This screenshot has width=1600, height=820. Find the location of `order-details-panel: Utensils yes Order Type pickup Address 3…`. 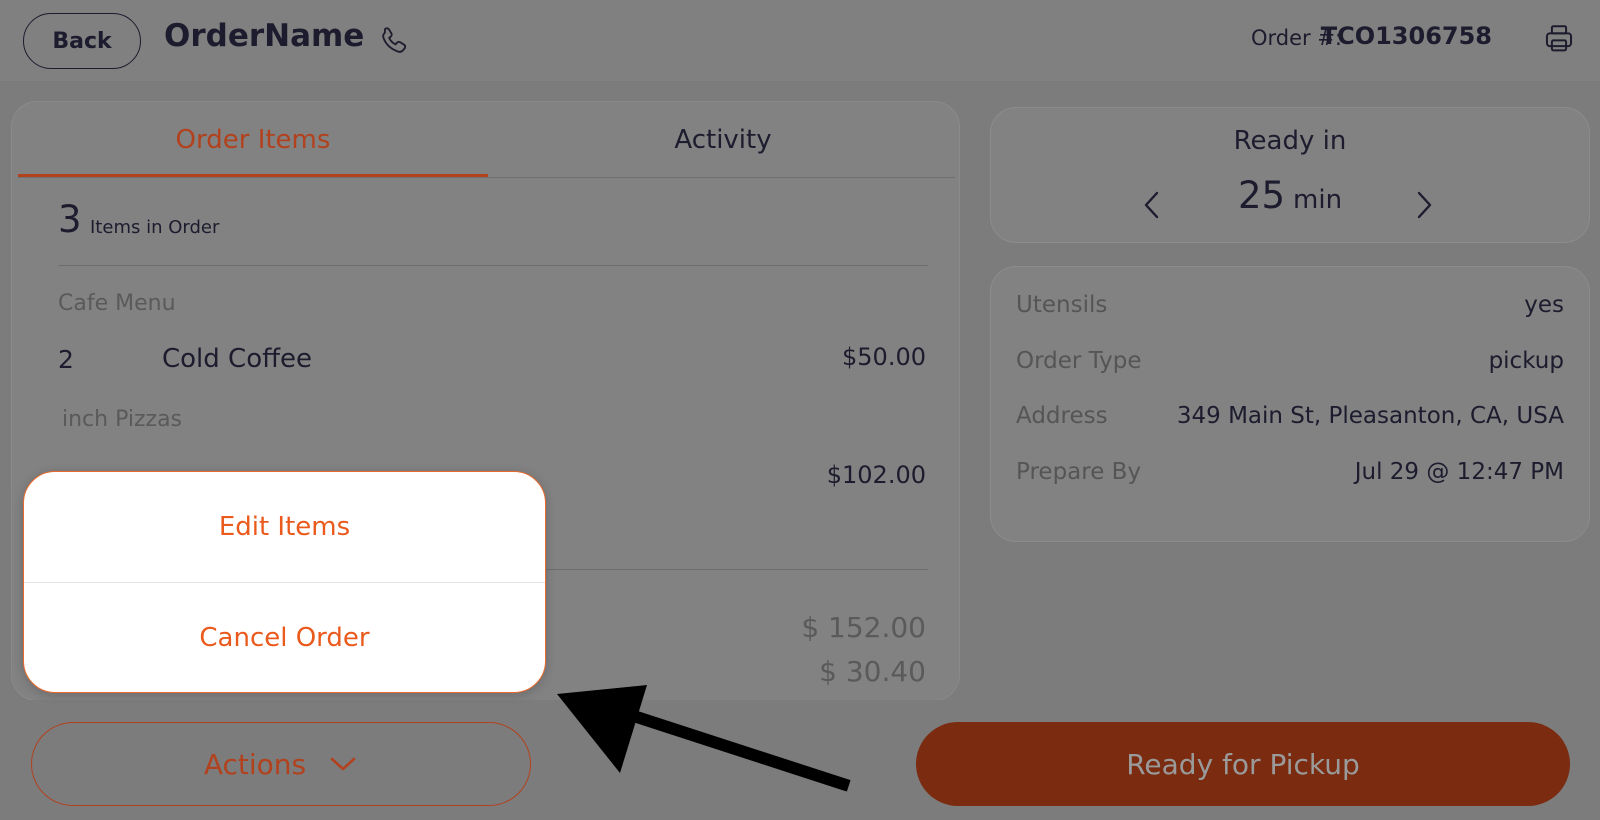

order-details-panel: Utensils yes Order Type pickup Address 3… is located at coordinates (1290, 404).